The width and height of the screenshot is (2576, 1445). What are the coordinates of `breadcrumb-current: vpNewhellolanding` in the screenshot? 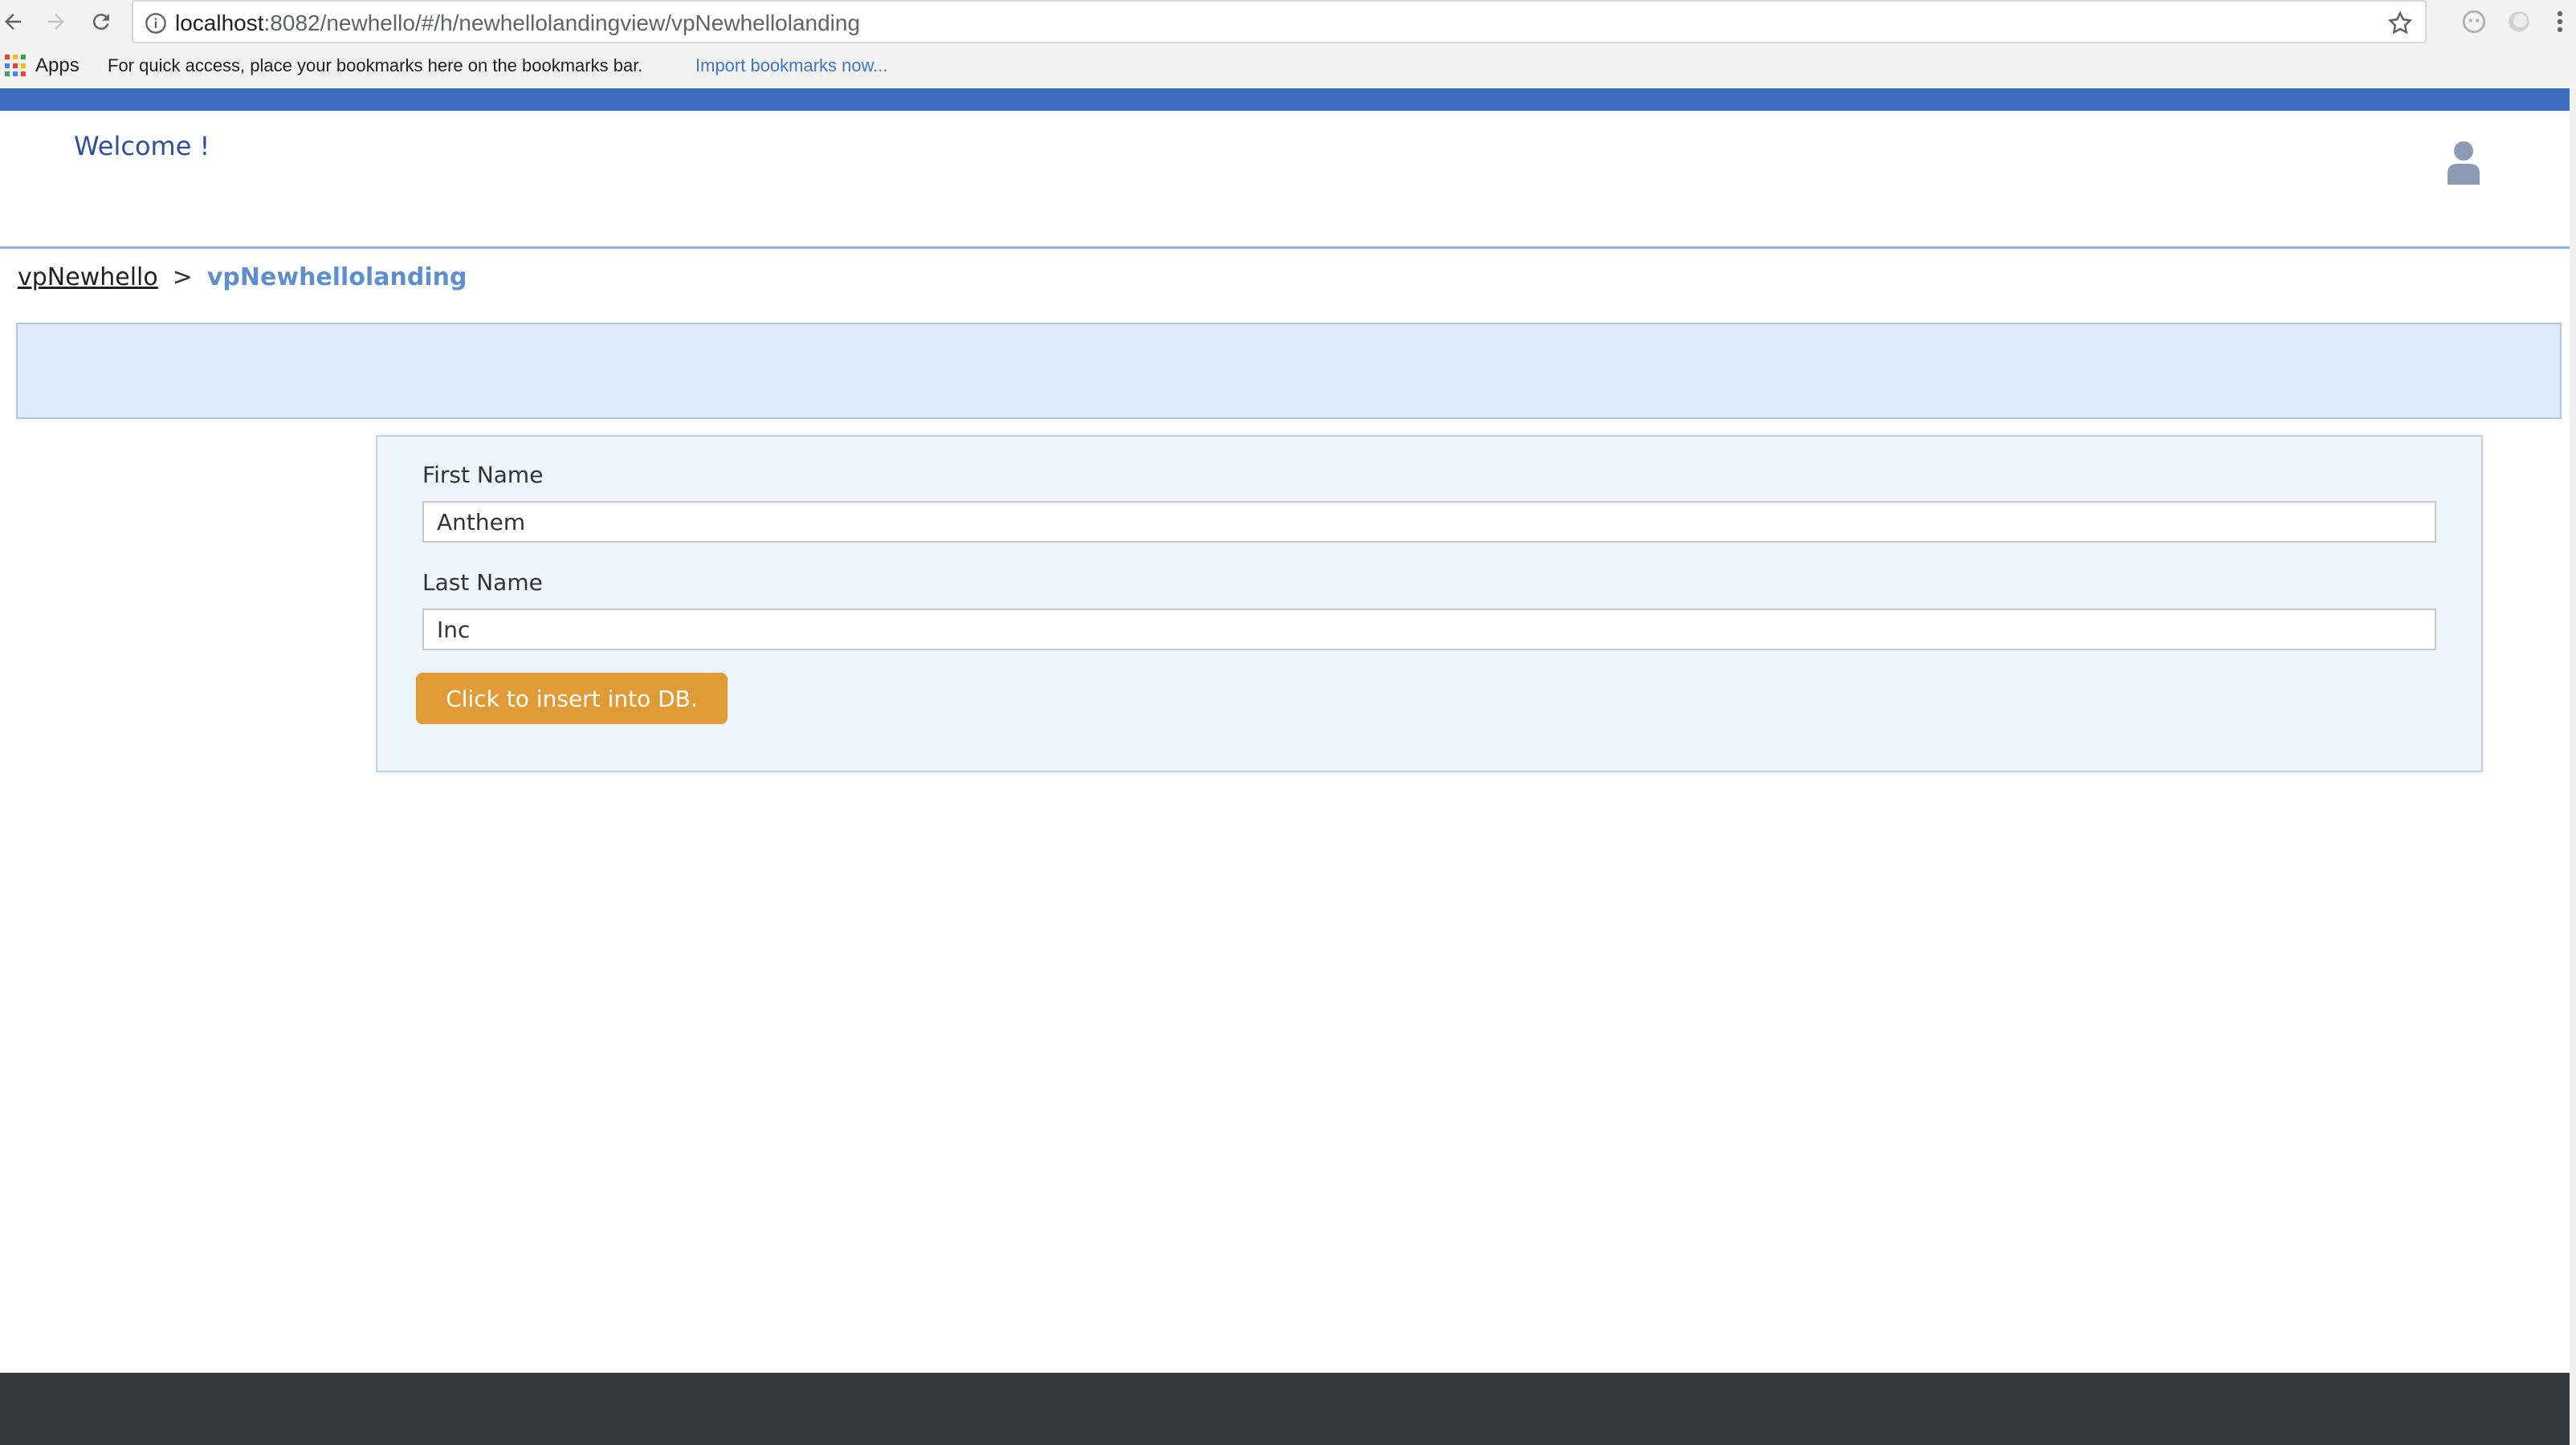 It's located at (336, 277).